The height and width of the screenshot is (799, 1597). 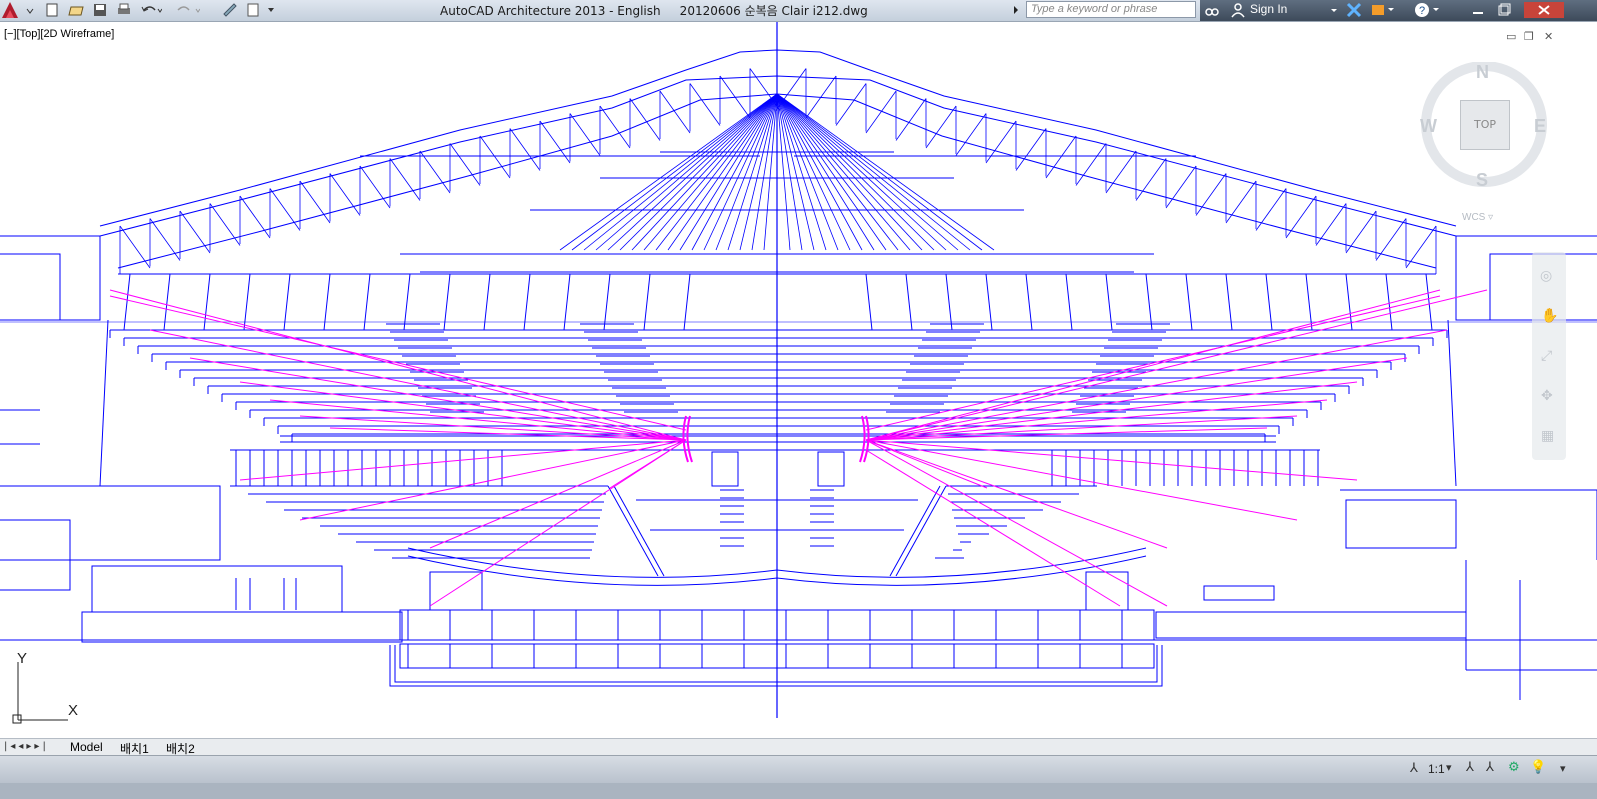 What do you see at coordinates (1485, 125) in the screenshot?
I see `viewcube-top-face: TOP` at bounding box center [1485, 125].